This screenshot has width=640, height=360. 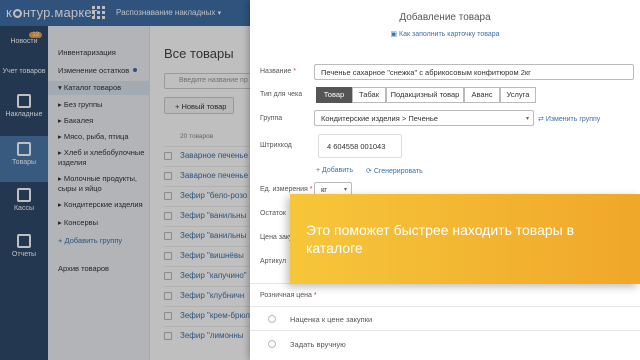 I want to click on add-barcode-link: + Добавить, so click(x=334, y=170).